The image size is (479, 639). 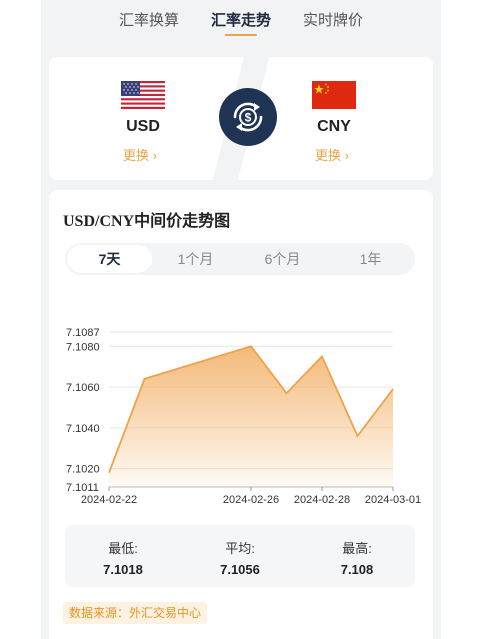 What do you see at coordinates (82, 488) in the screenshot?
I see `y-tick-label: 7.1011` at bounding box center [82, 488].